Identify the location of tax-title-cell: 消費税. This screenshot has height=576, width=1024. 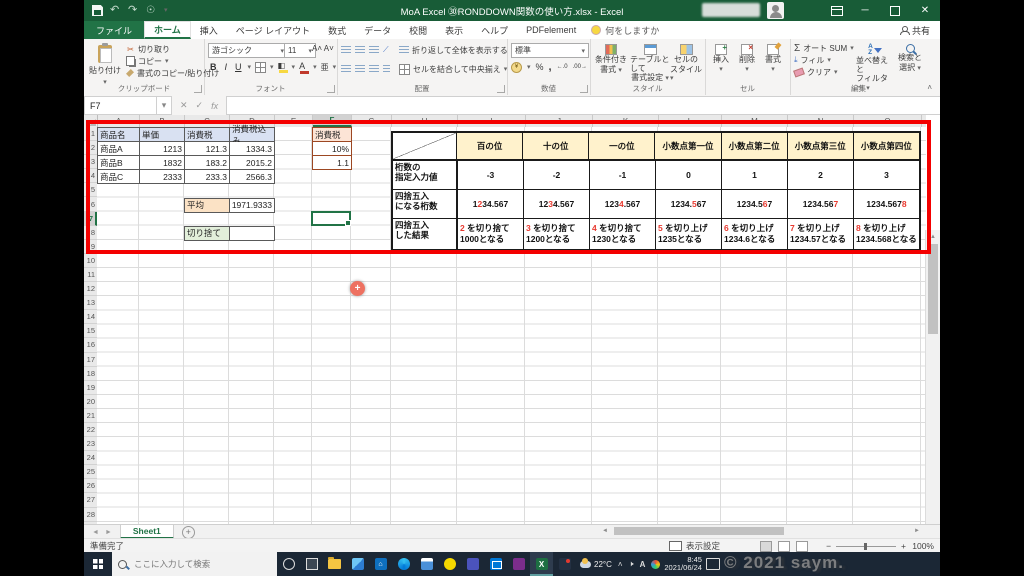
(332, 135).